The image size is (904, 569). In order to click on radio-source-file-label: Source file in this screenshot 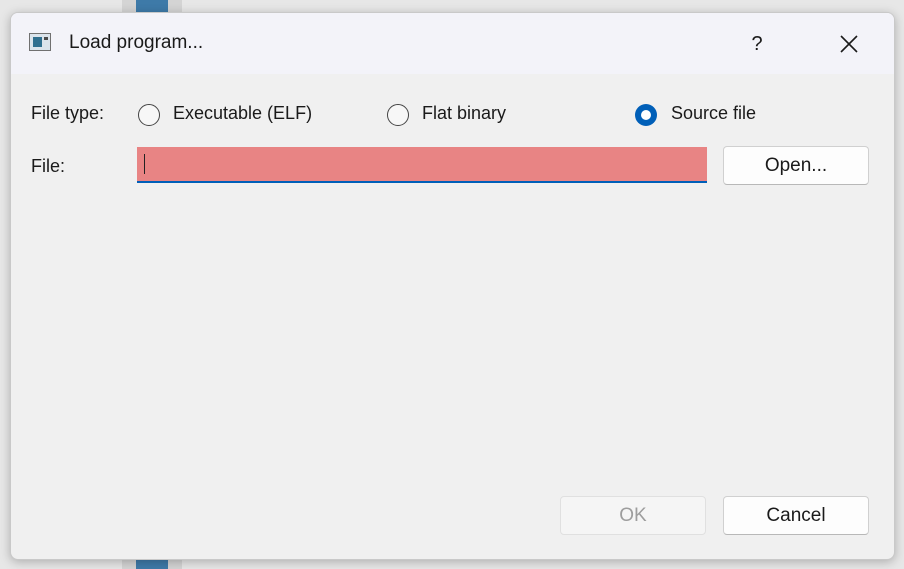, I will do `click(713, 113)`.